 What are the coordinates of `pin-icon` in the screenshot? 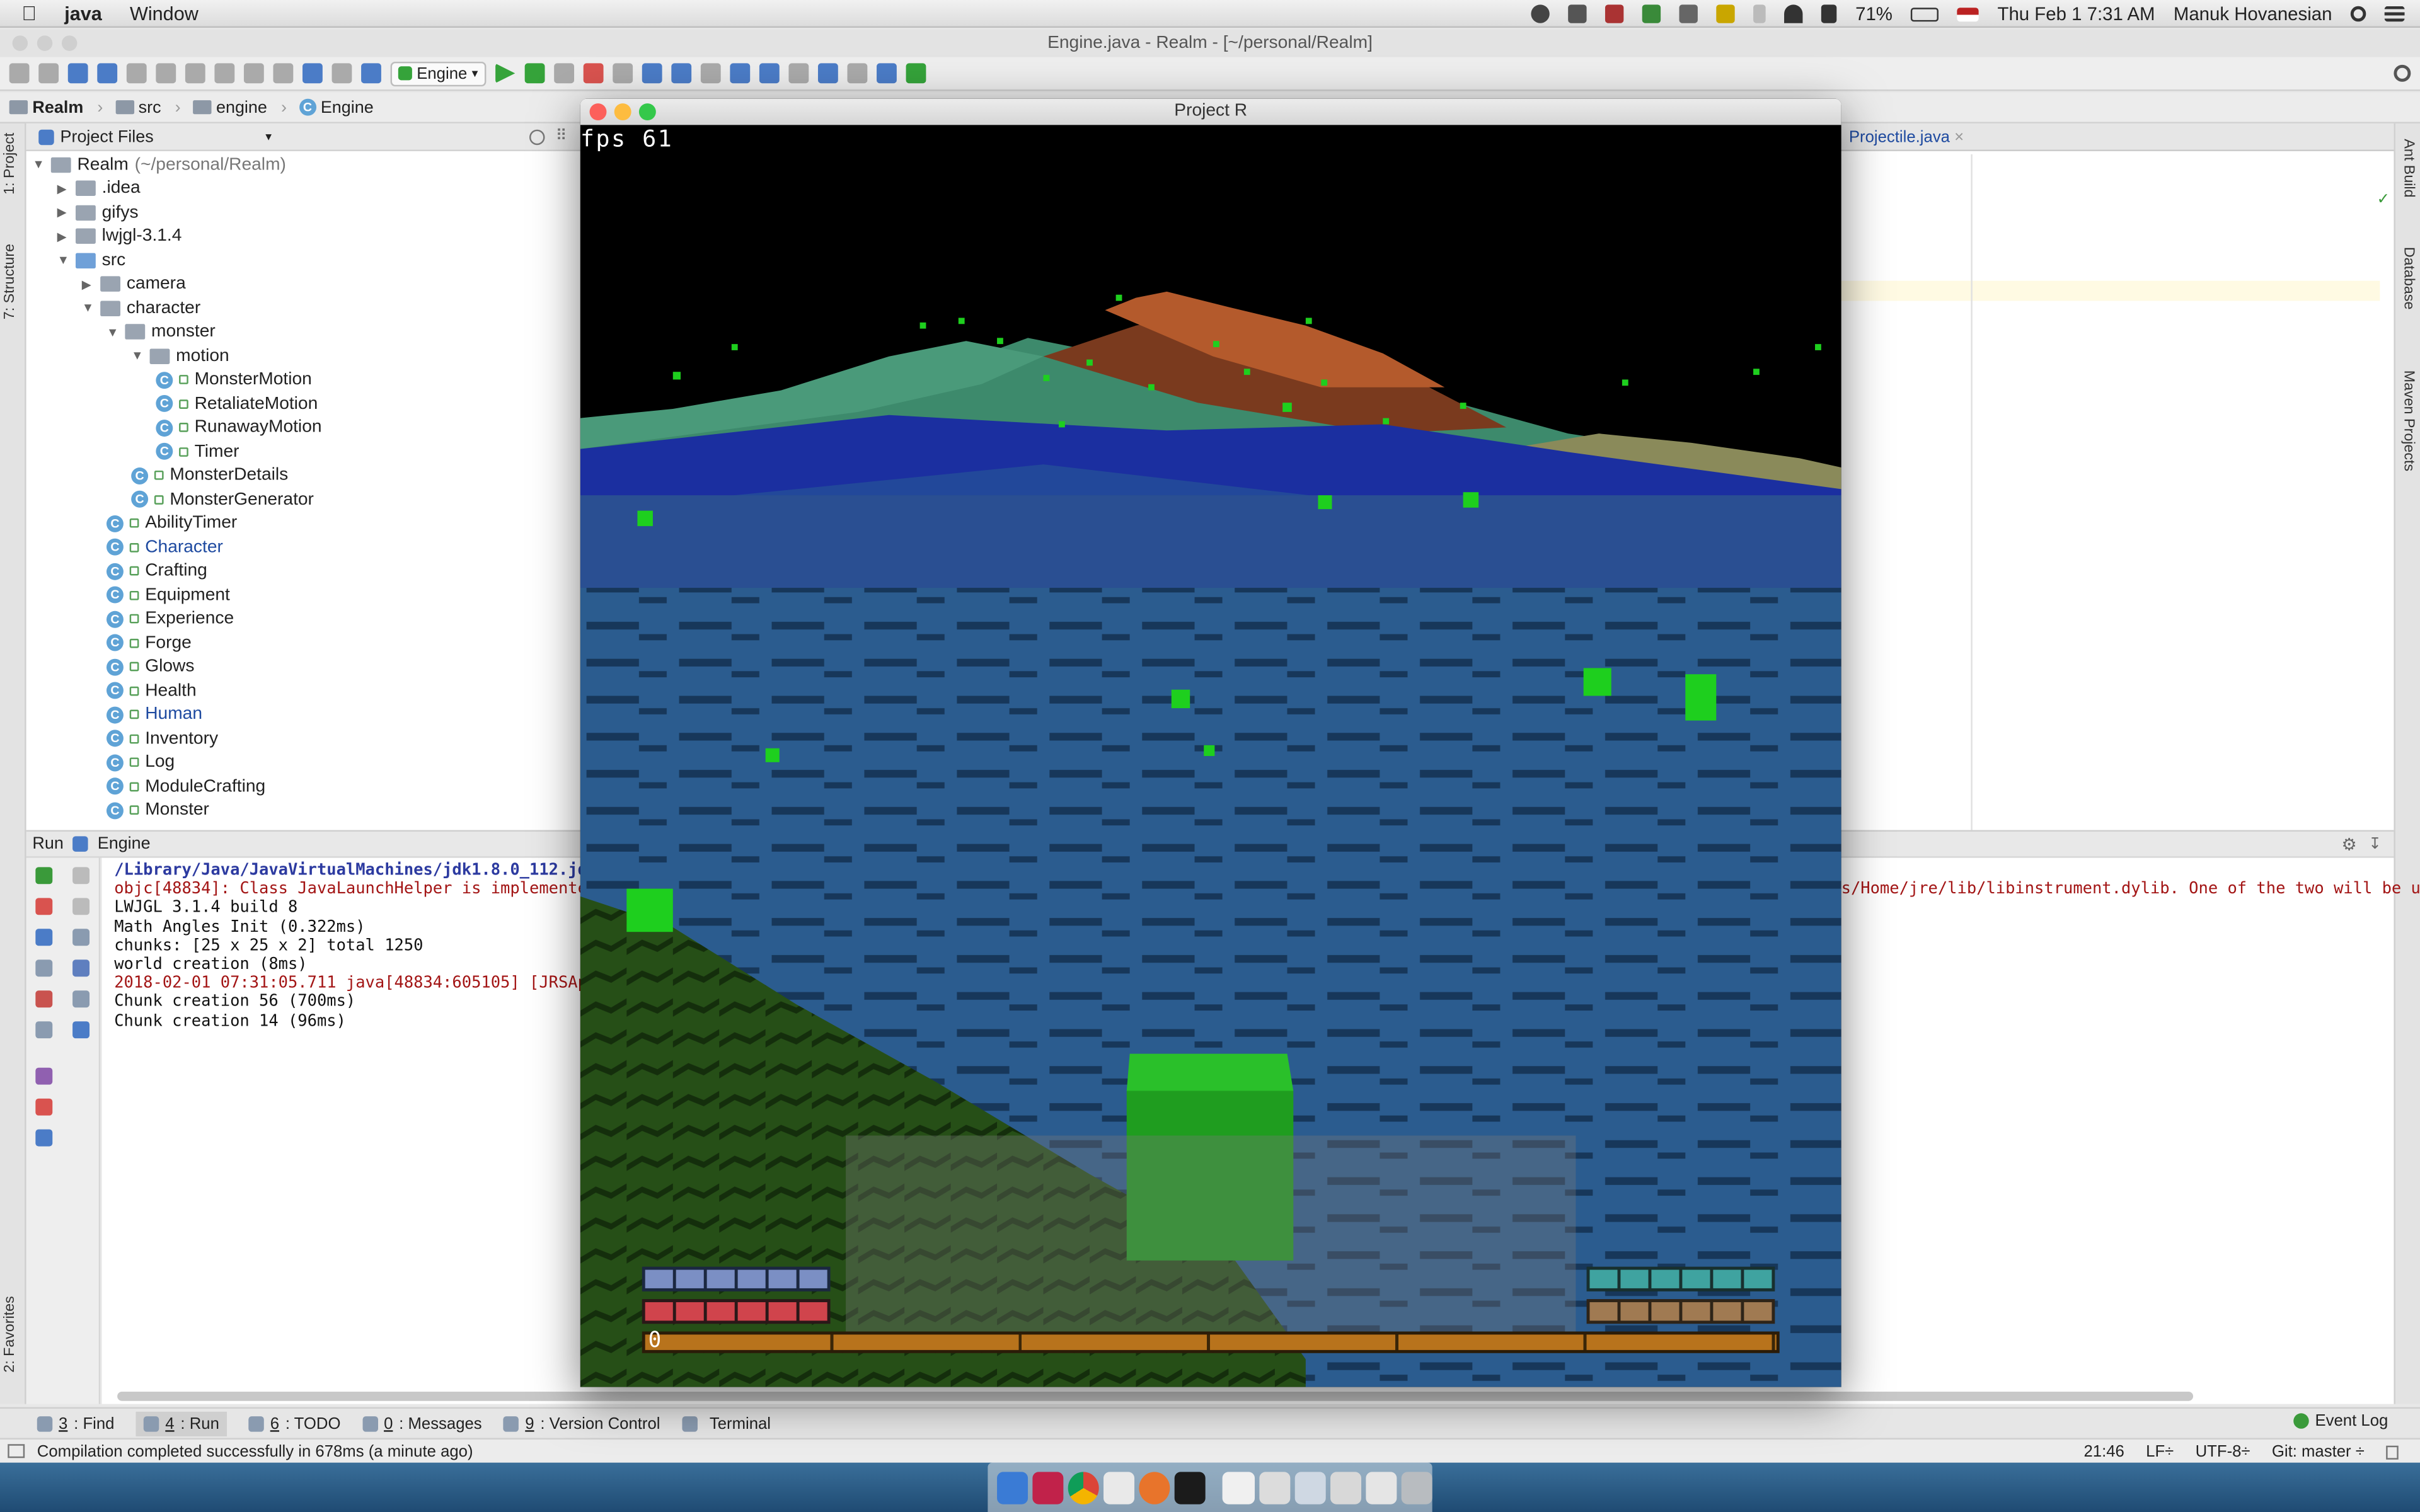 It's located at (44, 1076).